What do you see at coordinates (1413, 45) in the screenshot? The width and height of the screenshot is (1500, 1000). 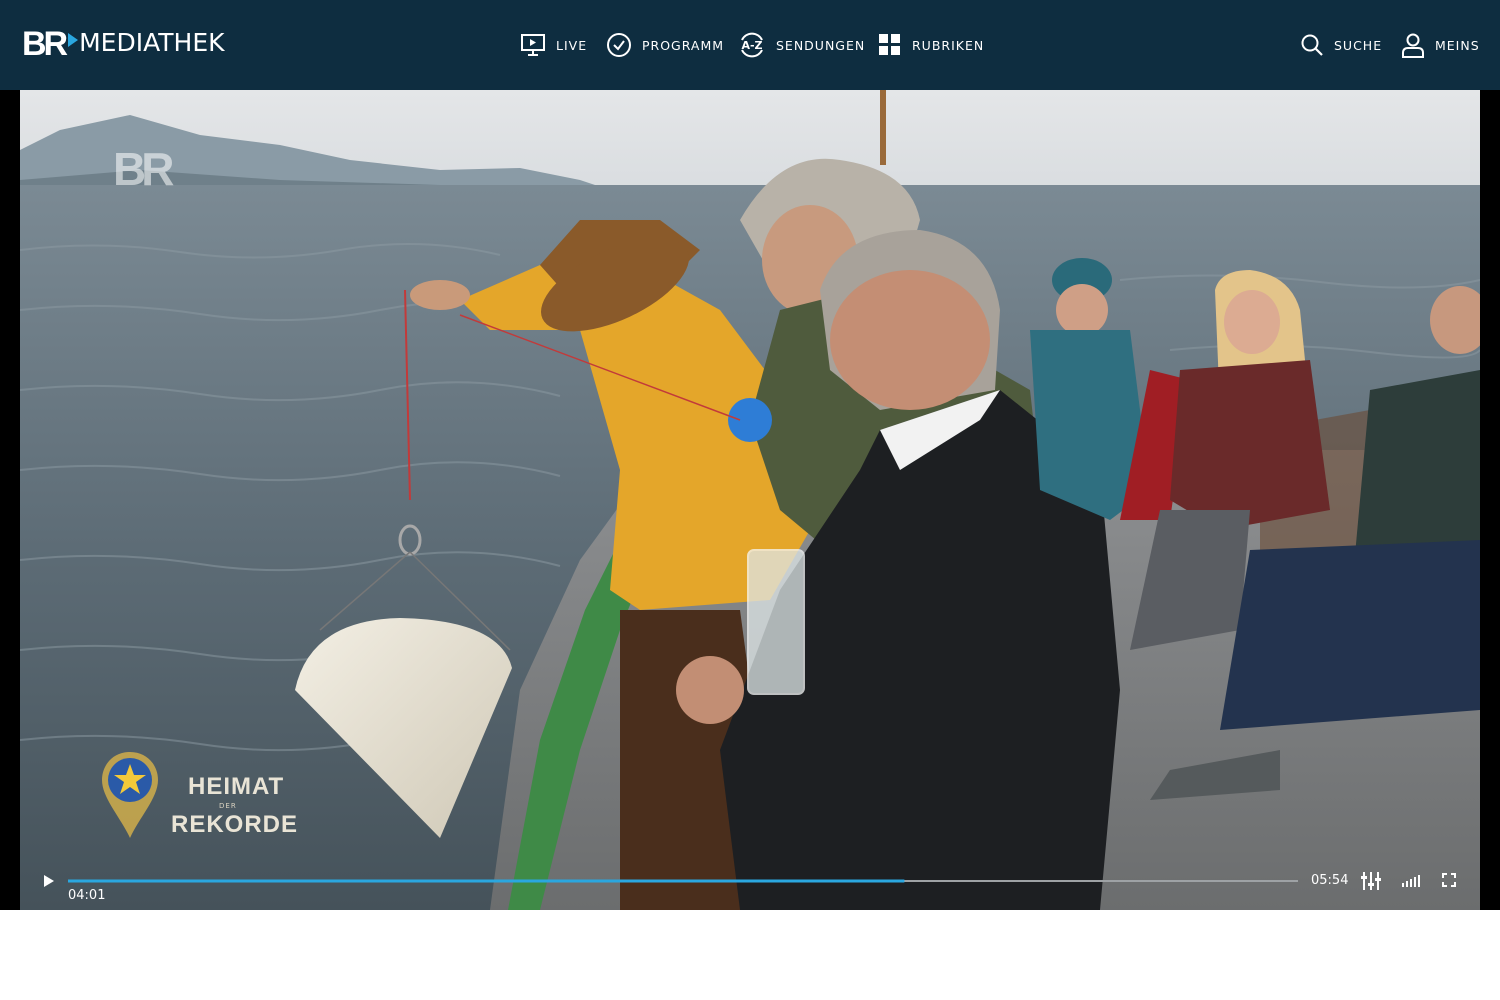 I see `user-icon` at bounding box center [1413, 45].